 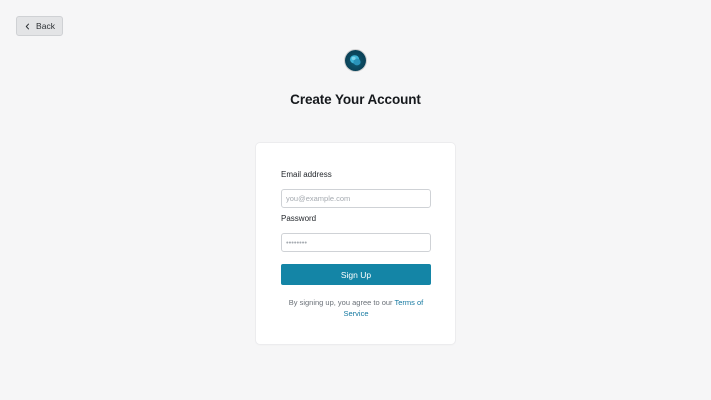 I want to click on email-field, so click(x=356, y=198).